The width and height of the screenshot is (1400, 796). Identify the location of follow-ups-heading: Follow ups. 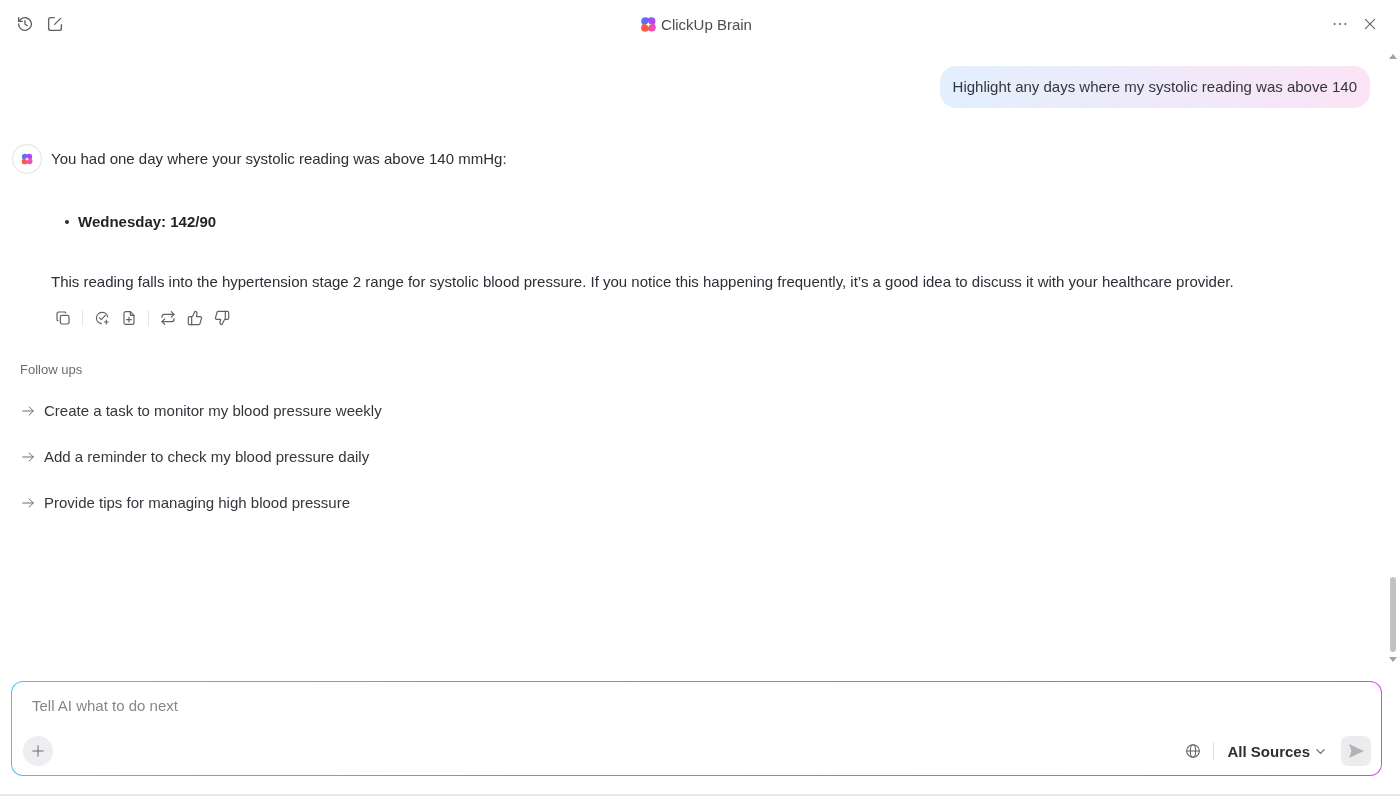
(52, 370).